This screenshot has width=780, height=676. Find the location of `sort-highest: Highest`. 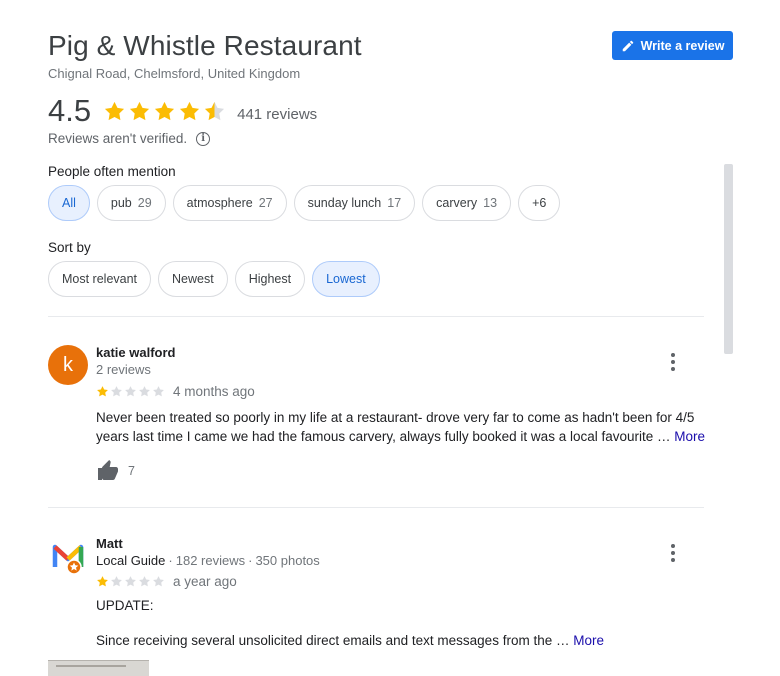

sort-highest: Highest is located at coordinates (270, 279).